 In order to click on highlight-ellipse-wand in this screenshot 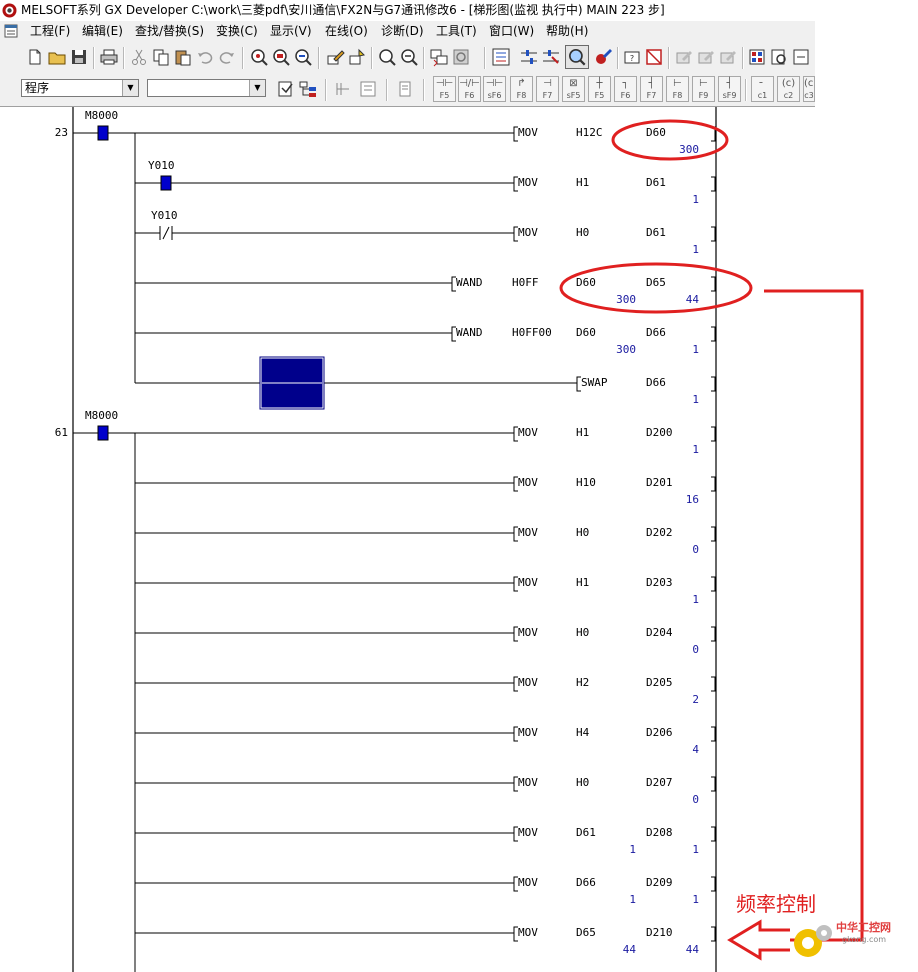, I will do `click(656, 288)`.